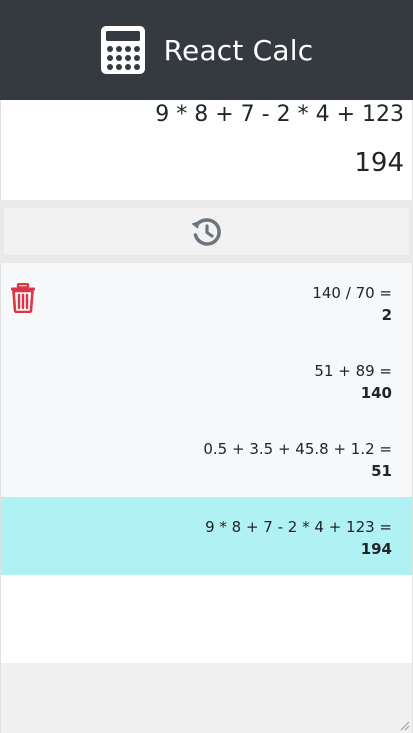 The height and width of the screenshot is (733, 413). Describe the element at coordinates (206, 150) in the screenshot. I see `calculator-display: 9 * 8 + 7 - 2 * 4 + 123 194` at that location.